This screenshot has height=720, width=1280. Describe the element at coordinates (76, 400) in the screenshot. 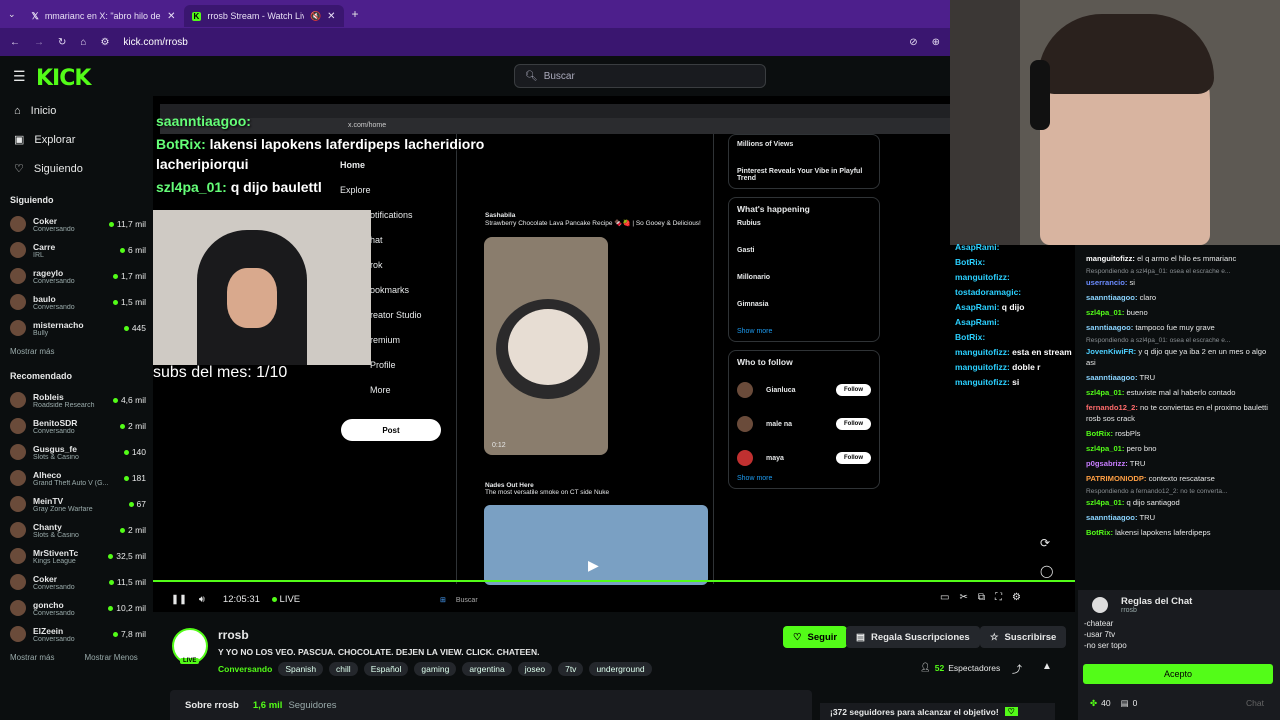

I see `sidebar-channel: Robleis Roadside Research 4,6 mil` at that location.